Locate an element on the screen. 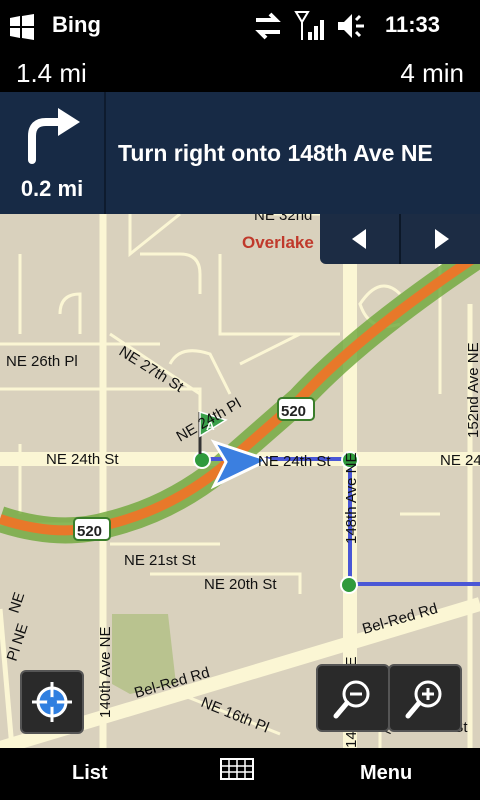  windows-flag-icon is located at coordinates (22, 27).